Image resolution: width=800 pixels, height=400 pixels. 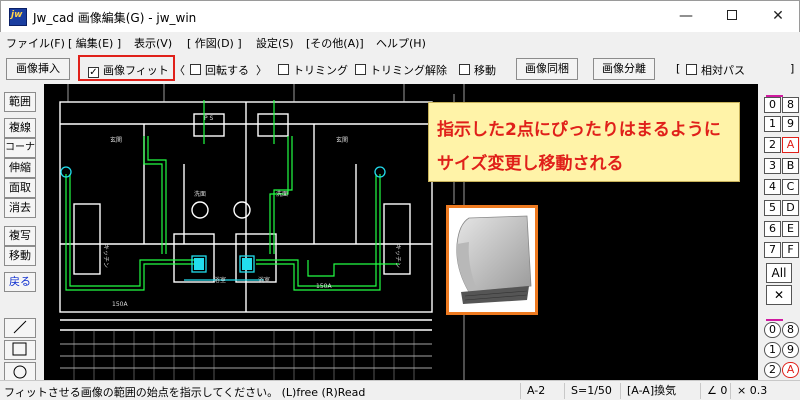 What do you see at coordinates (116, 140) in the screenshot?
I see `label-entrance-1: 玄関` at bounding box center [116, 140].